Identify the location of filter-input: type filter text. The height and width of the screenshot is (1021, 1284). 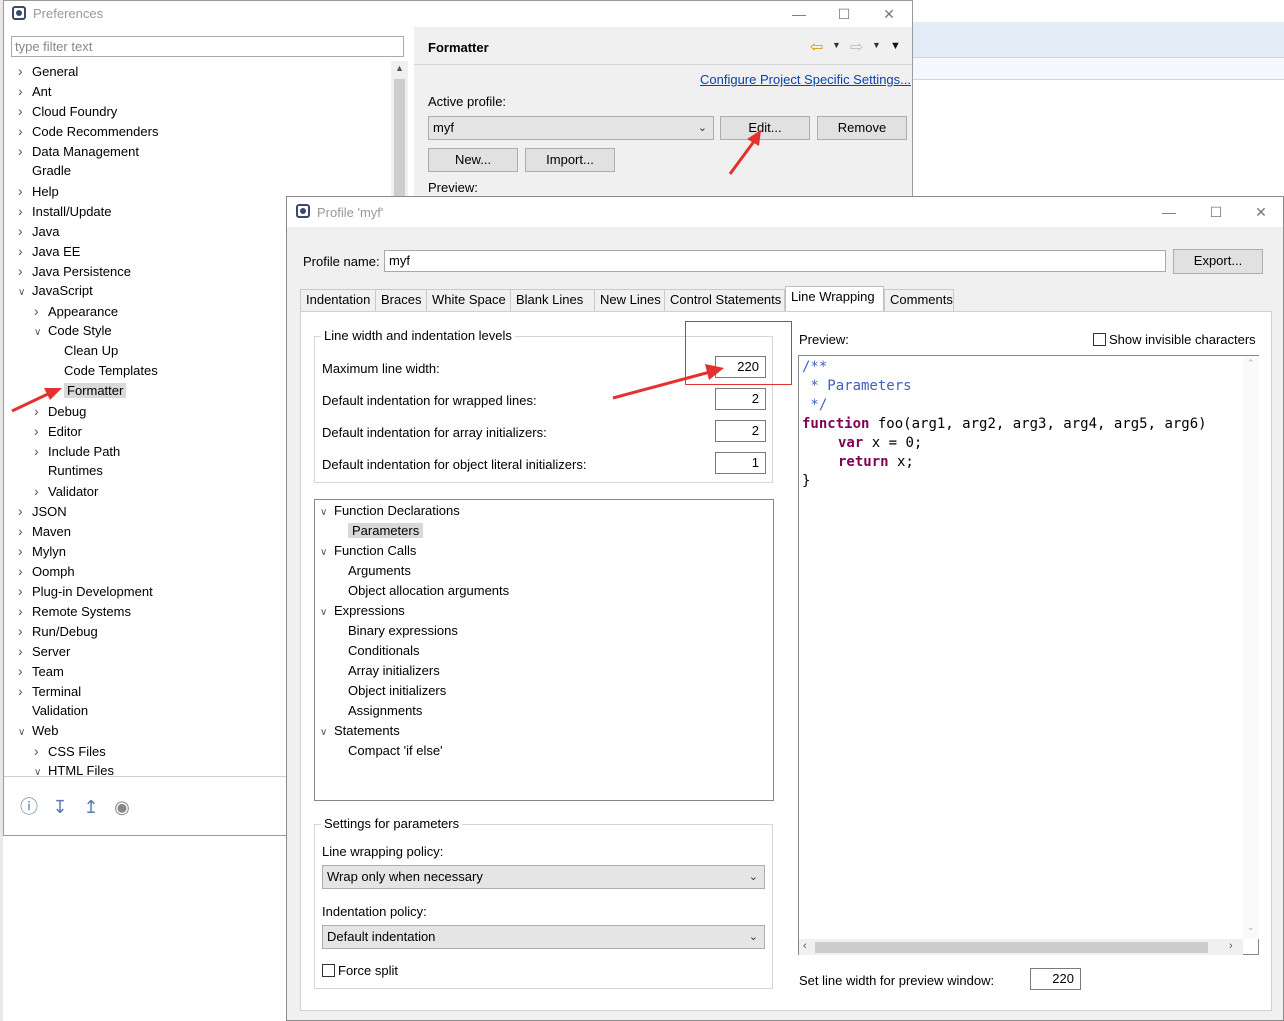
(207, 46).